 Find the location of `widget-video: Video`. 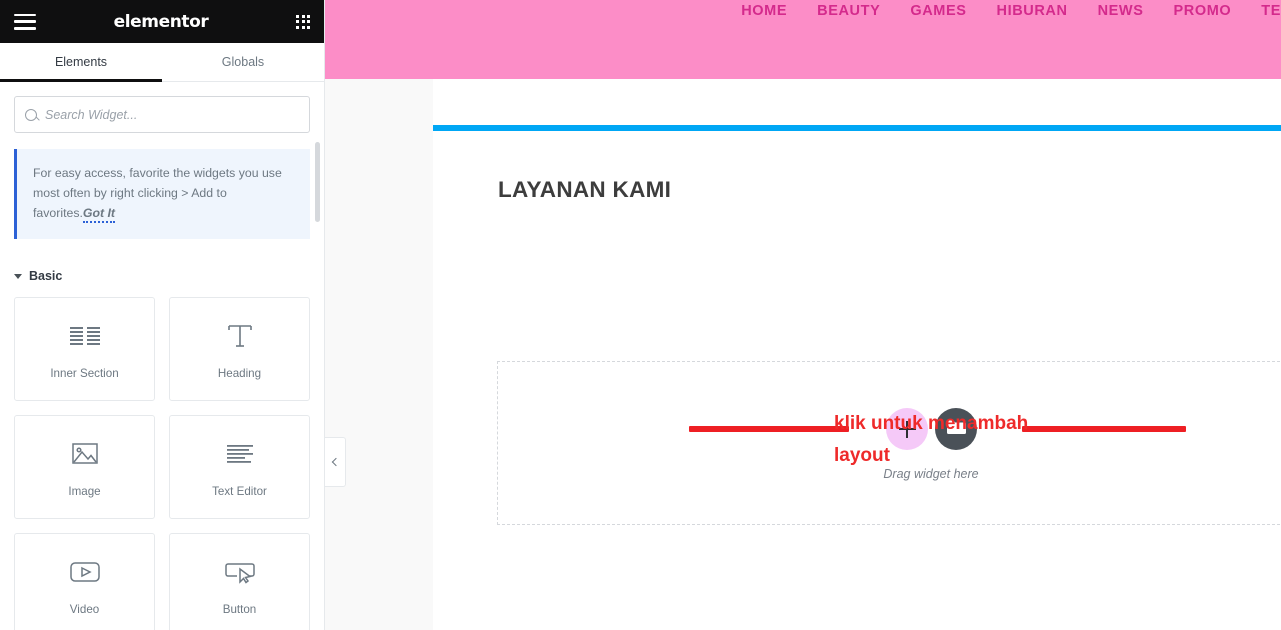

widget-video: Video is located at coordinates (84, 581).